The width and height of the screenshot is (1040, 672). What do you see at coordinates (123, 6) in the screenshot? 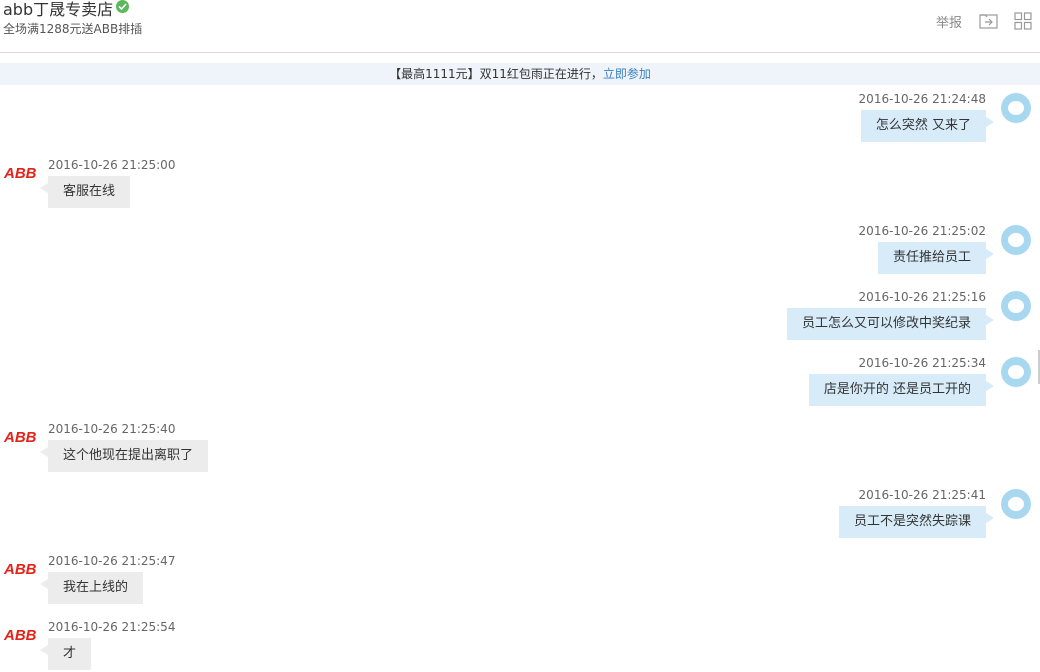
I see `verified-check-icon` at bounding box center [123, 6].